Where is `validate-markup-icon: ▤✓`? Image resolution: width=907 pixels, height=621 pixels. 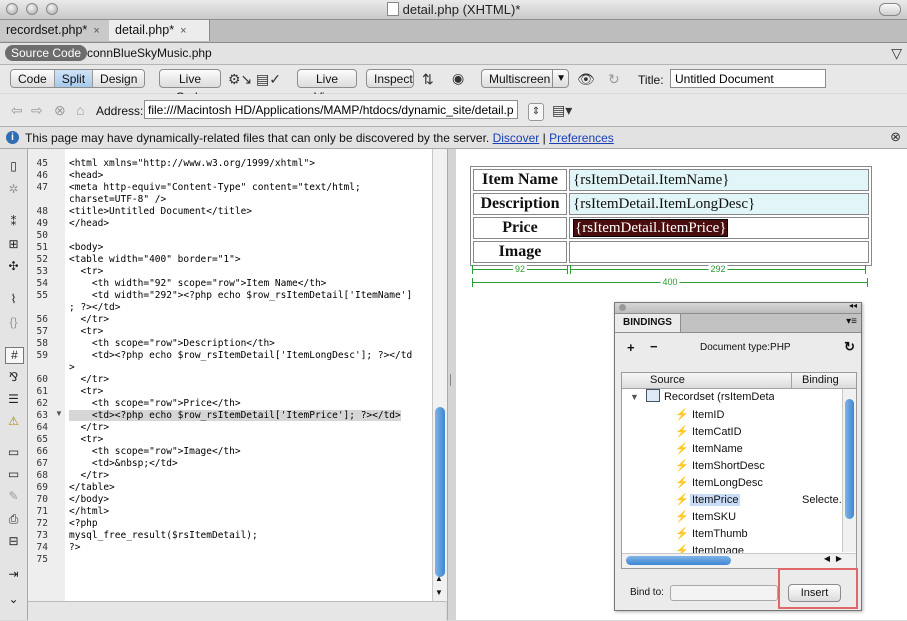
validate-markup-icon: ▤✓ is located at coordinates (268, 79).